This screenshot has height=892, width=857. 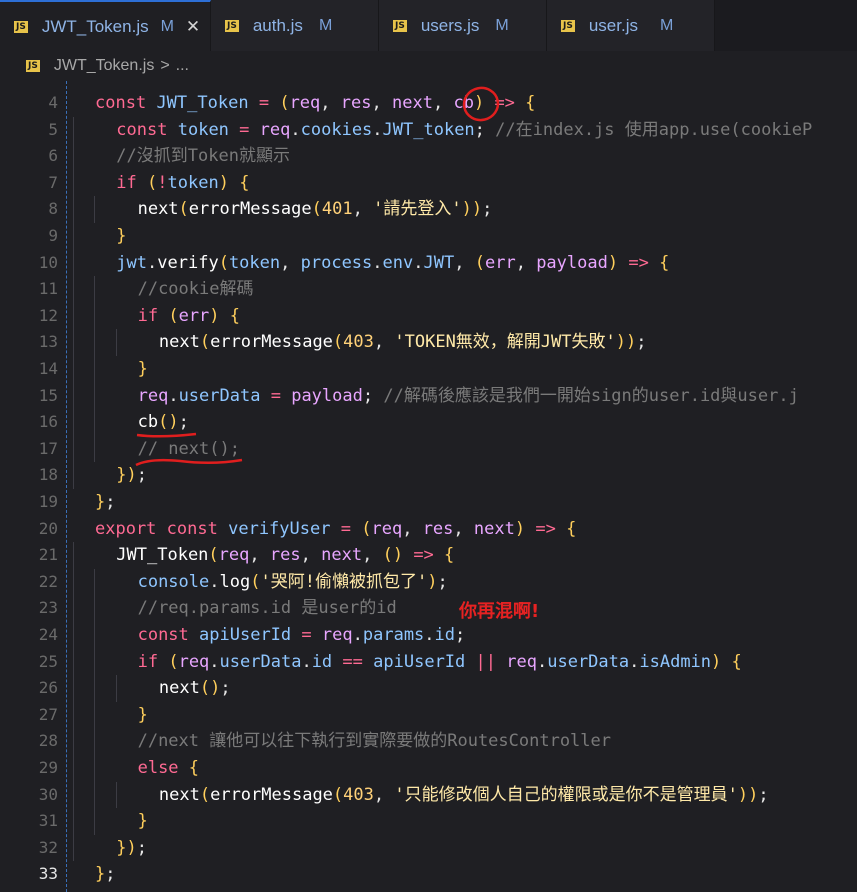 I want to click on code-line: 32});, so click(x=428, y=848).